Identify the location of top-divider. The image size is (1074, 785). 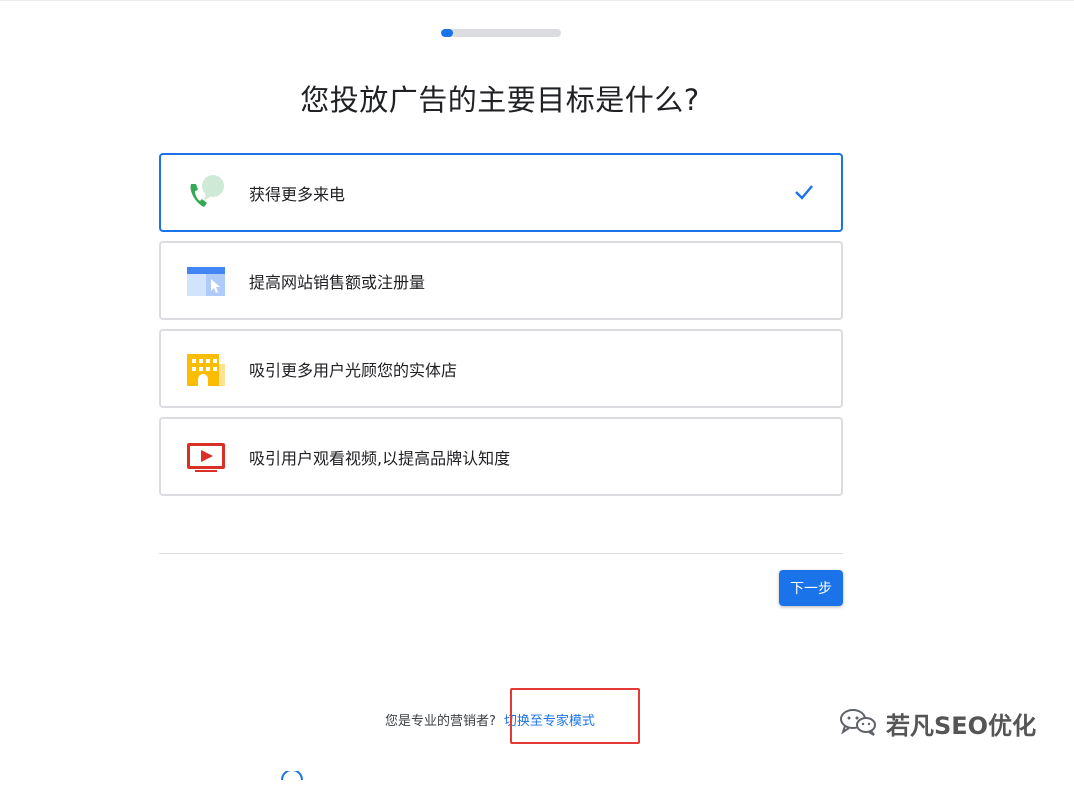
(537, 0).